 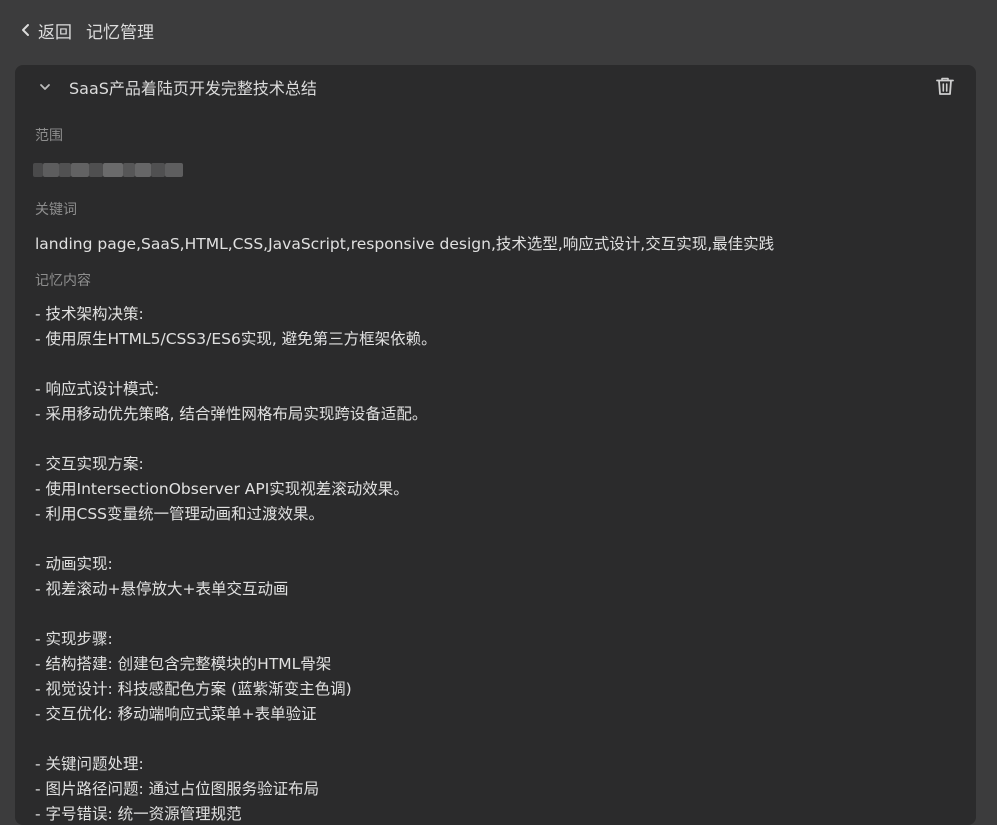 I want to click on trash-icon, so click(x=945, y=86).